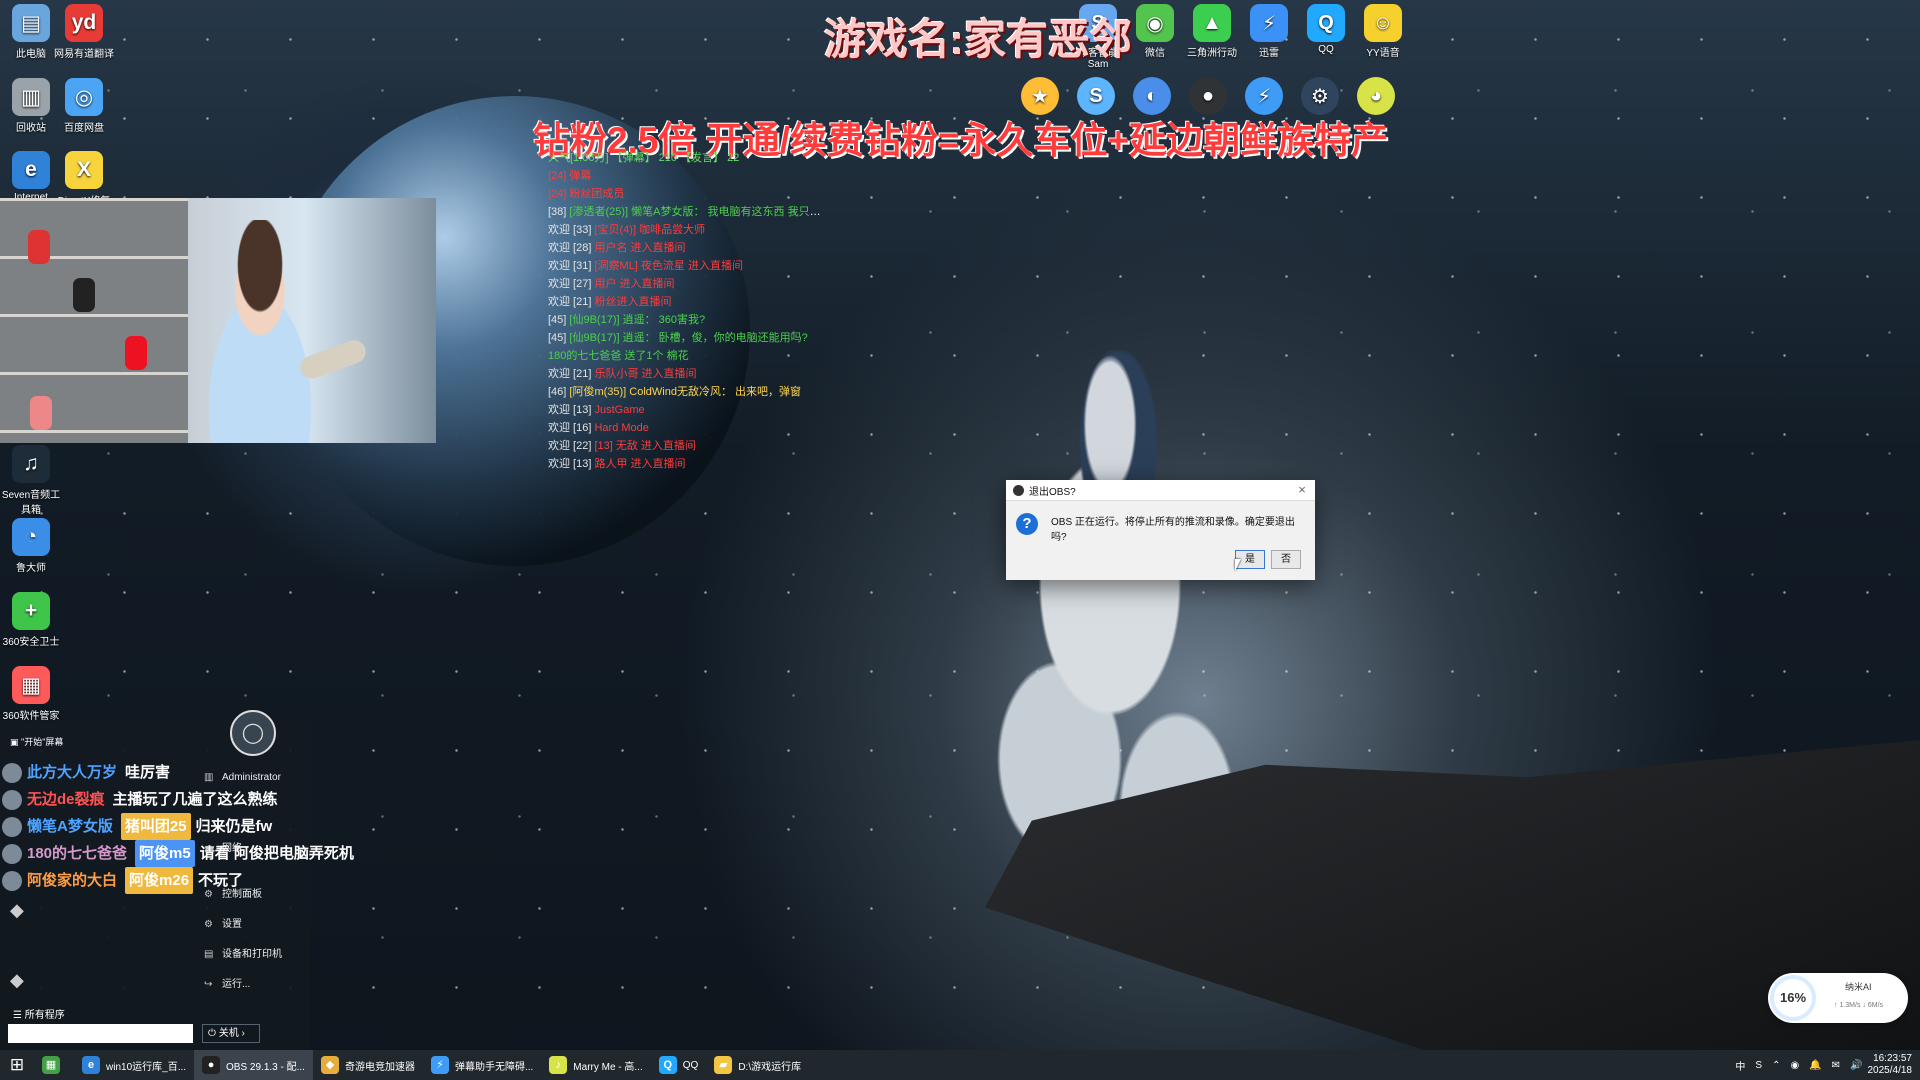 The width and height of the screenshot is (1920, 1080). I want to click on chat-message: 此方大人万岁 哇厉害, so click(195, 772).